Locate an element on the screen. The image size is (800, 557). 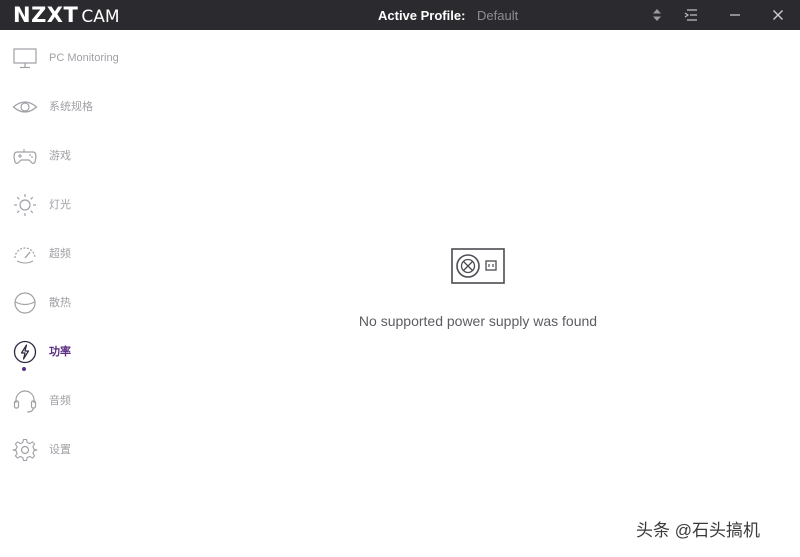
sidebar-item-power: 功率 is located at coordinates (70, 352).